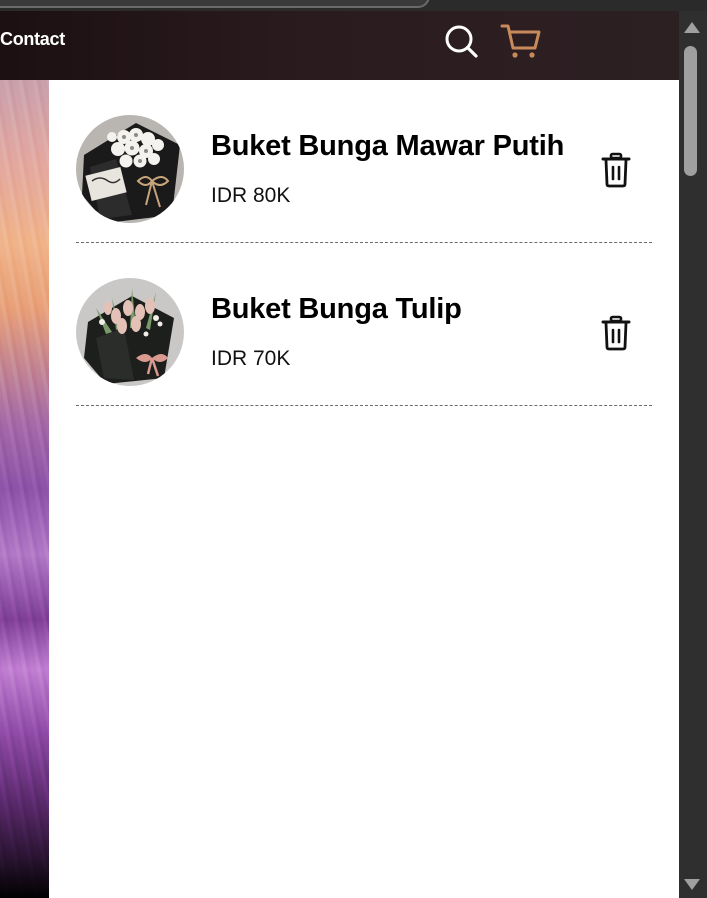 This screenshot has height=898, width=707. What do you see at coordinates (388, 146) in the screenshot?
I see `cart-item-name: Buket Bunga Mawar Putih` at bounding box center [388, 146].